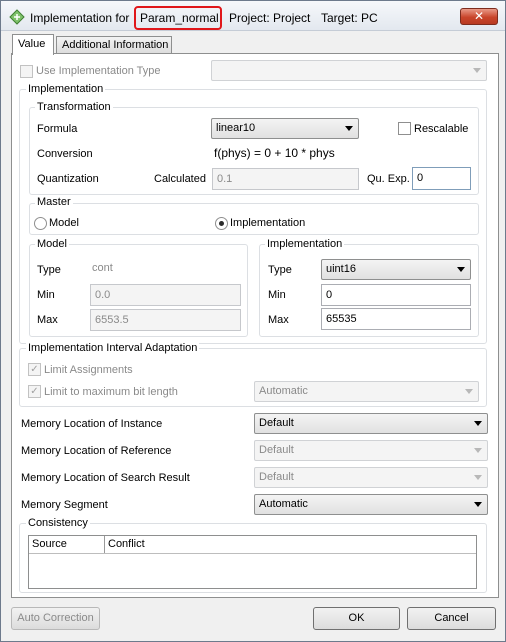  What do you see at coordinates (126, 544) in the screenshot?
I see `column-header-conflict-label: Conflict` at bounding box center [126, 544].